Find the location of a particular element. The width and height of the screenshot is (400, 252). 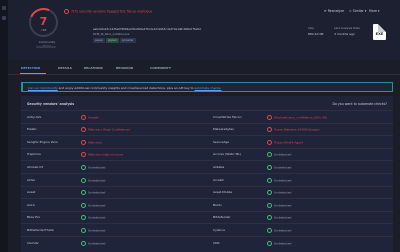

left-sidebar is located at coordinates (4, 126).